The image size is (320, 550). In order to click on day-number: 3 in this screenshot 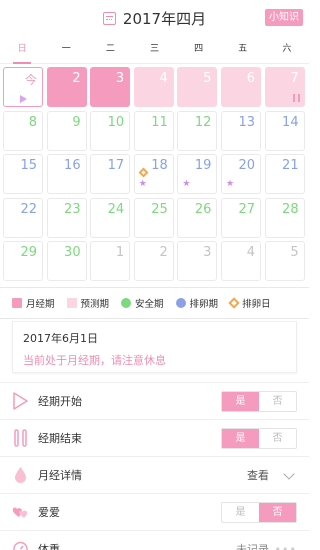, I will do `click(207, 253)`.